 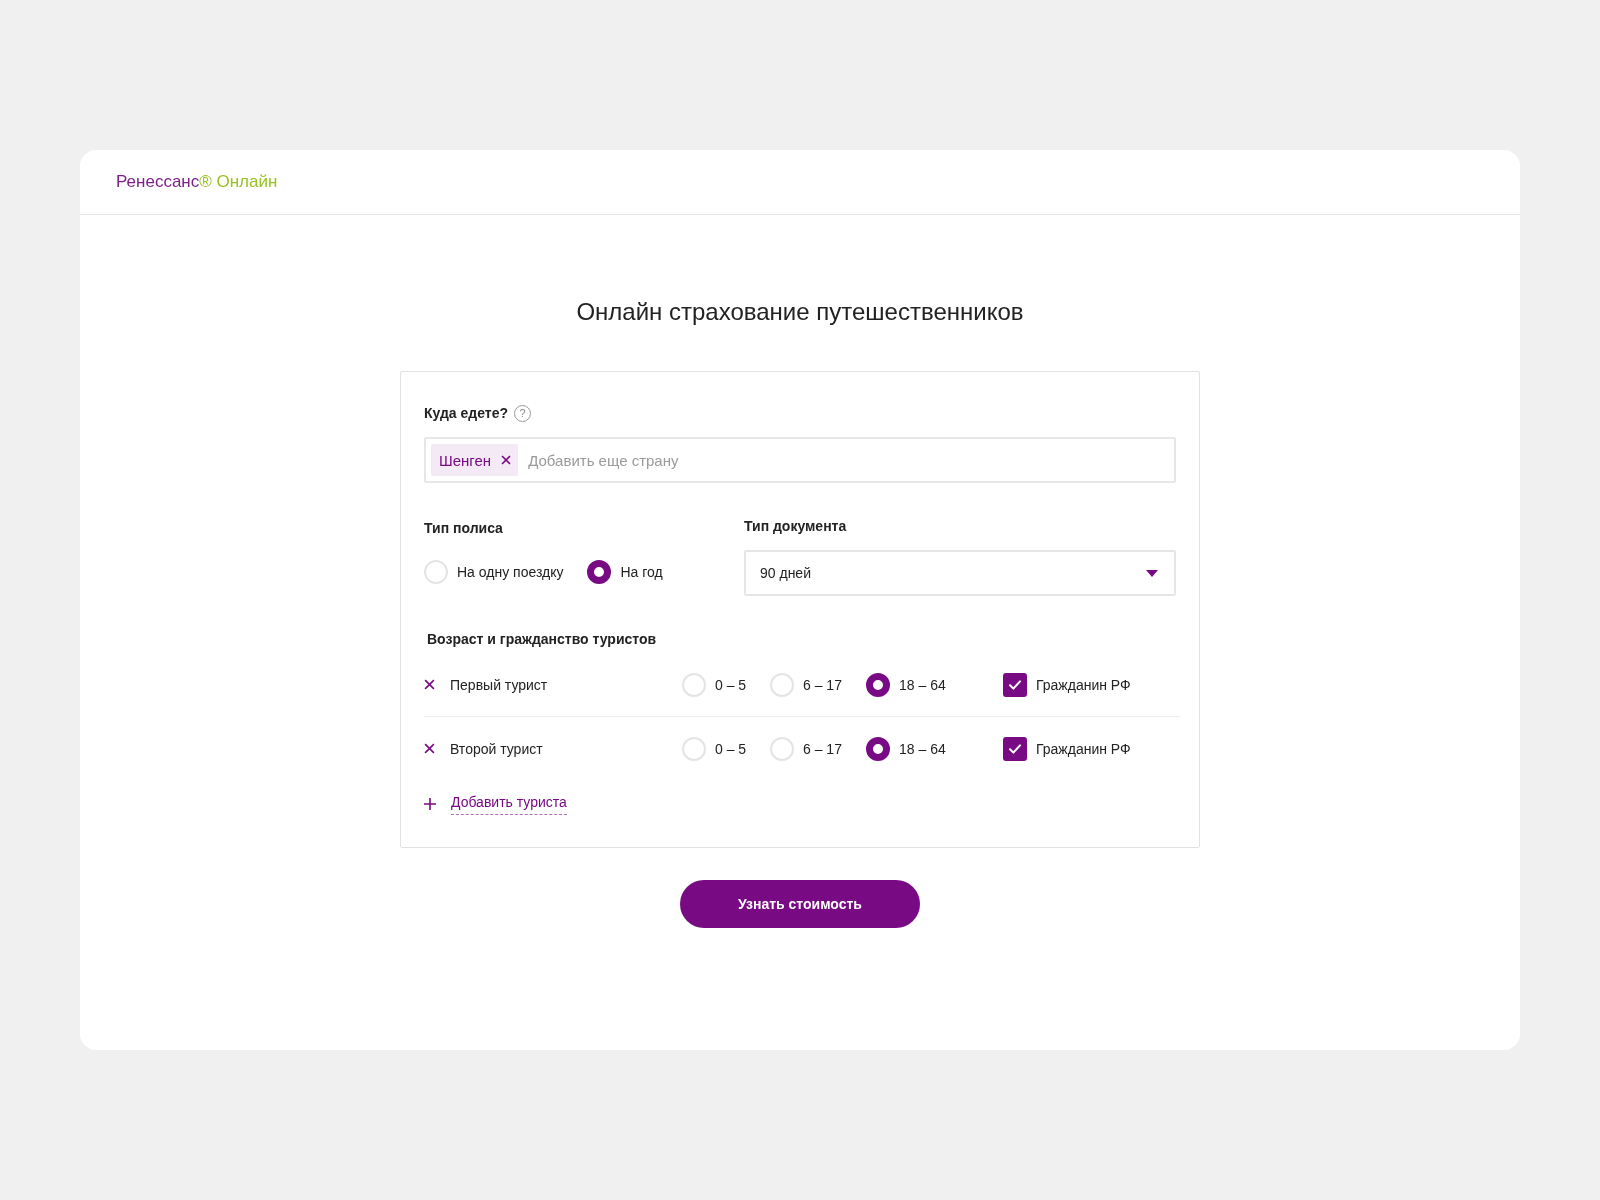 I want to click on tourist-name: Первый турист, so click(x=499, y=684).